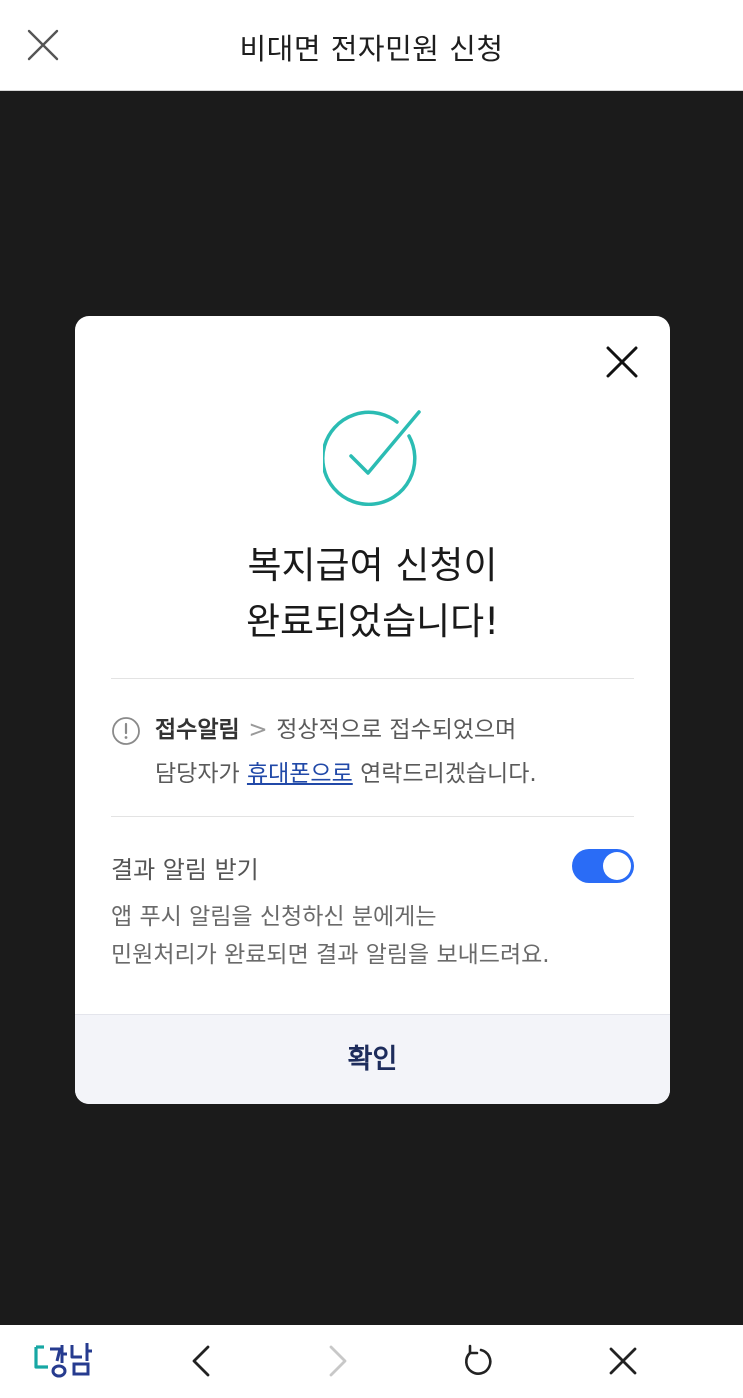 This screenshot has width=743, height=1398. Describe the element at coordinates (67, 1360) in the screenshot. I see `gangnam-logo` at that location.